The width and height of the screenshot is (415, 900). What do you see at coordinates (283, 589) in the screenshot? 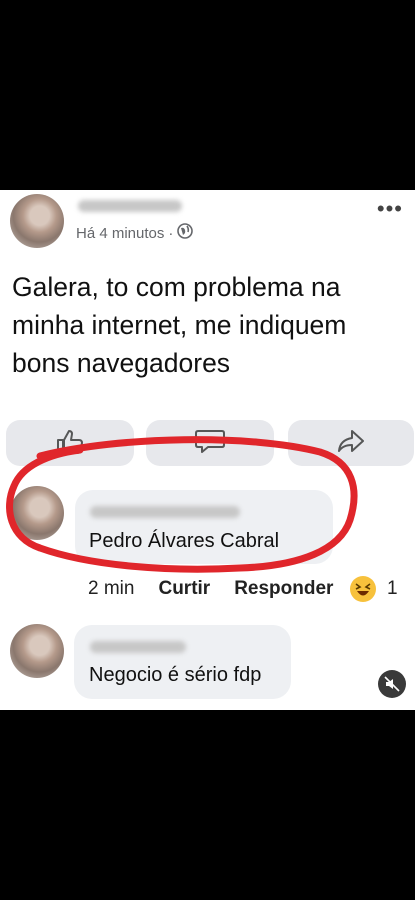
I see `reply-link: Responder` at bounding box center [283, 589].